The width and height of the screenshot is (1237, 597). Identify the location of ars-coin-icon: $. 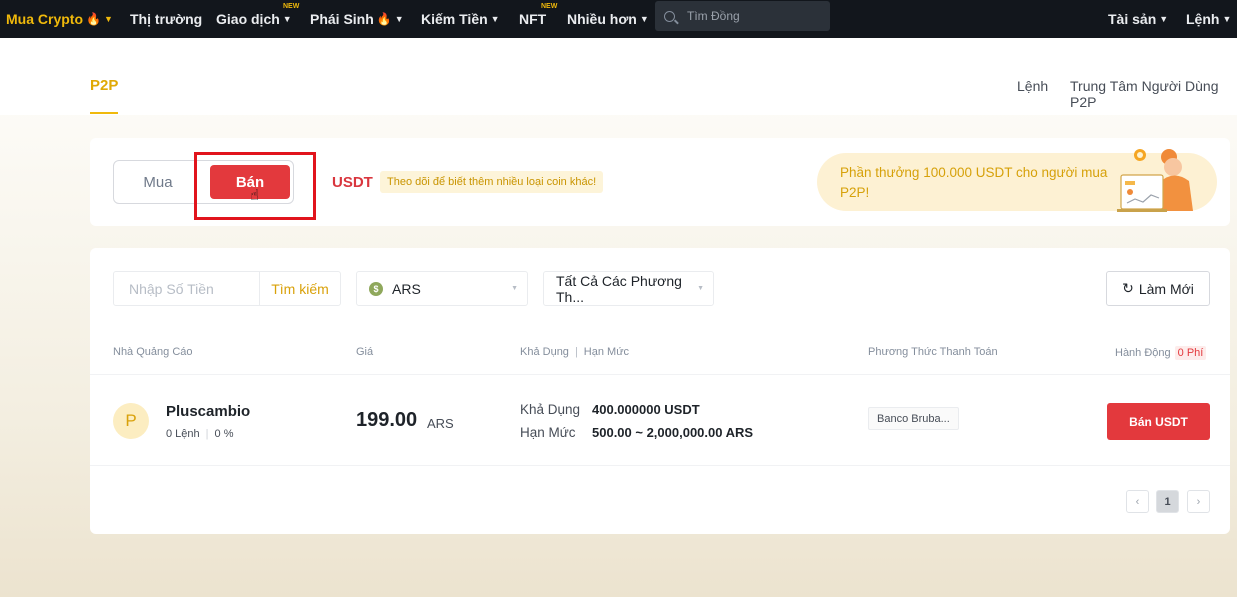
(376, 288).